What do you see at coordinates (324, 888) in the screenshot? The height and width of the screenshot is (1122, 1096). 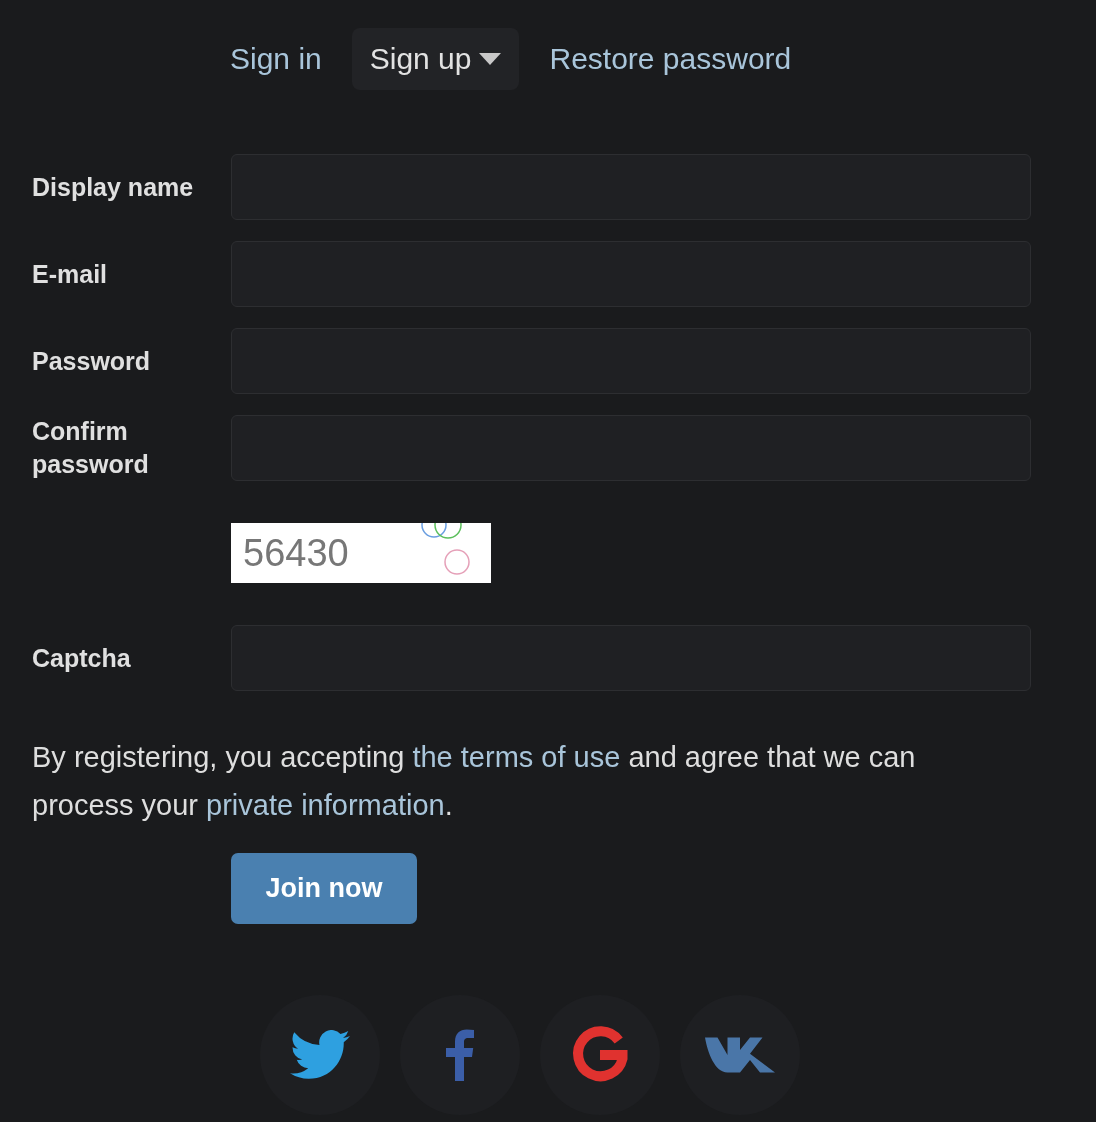 I see `join-button: Join now` at bounding box center [324, 888].